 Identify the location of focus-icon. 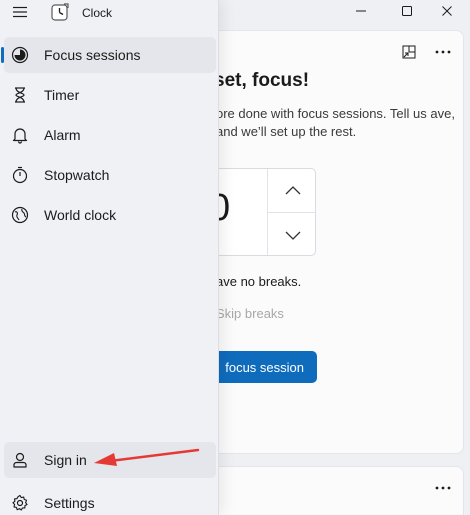
(20, 55).